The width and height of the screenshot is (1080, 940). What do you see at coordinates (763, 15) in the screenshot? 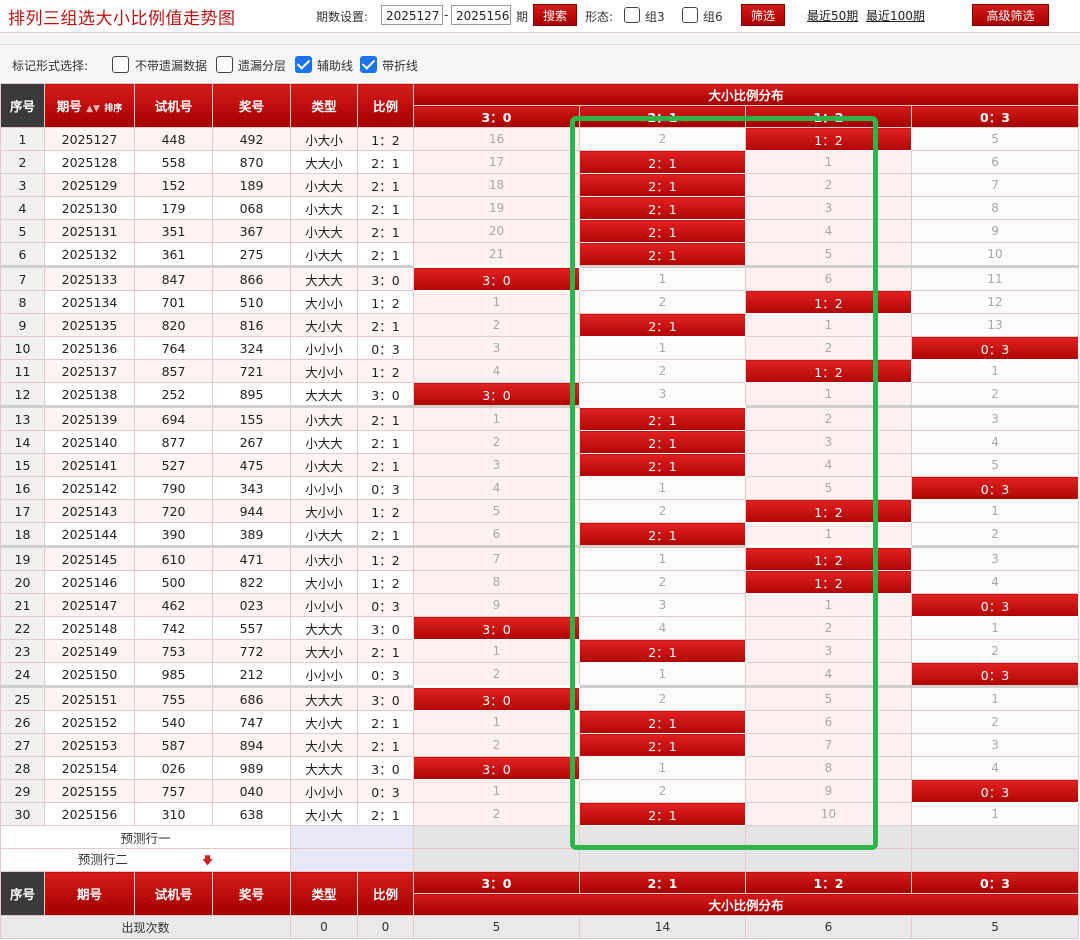
I see `filter-button: 筛选` at bounding box center [763, 15].